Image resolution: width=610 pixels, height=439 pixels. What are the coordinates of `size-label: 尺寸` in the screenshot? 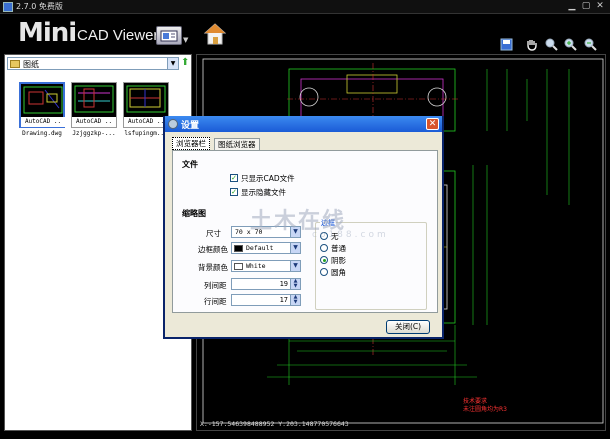 It's located at (213, 233).